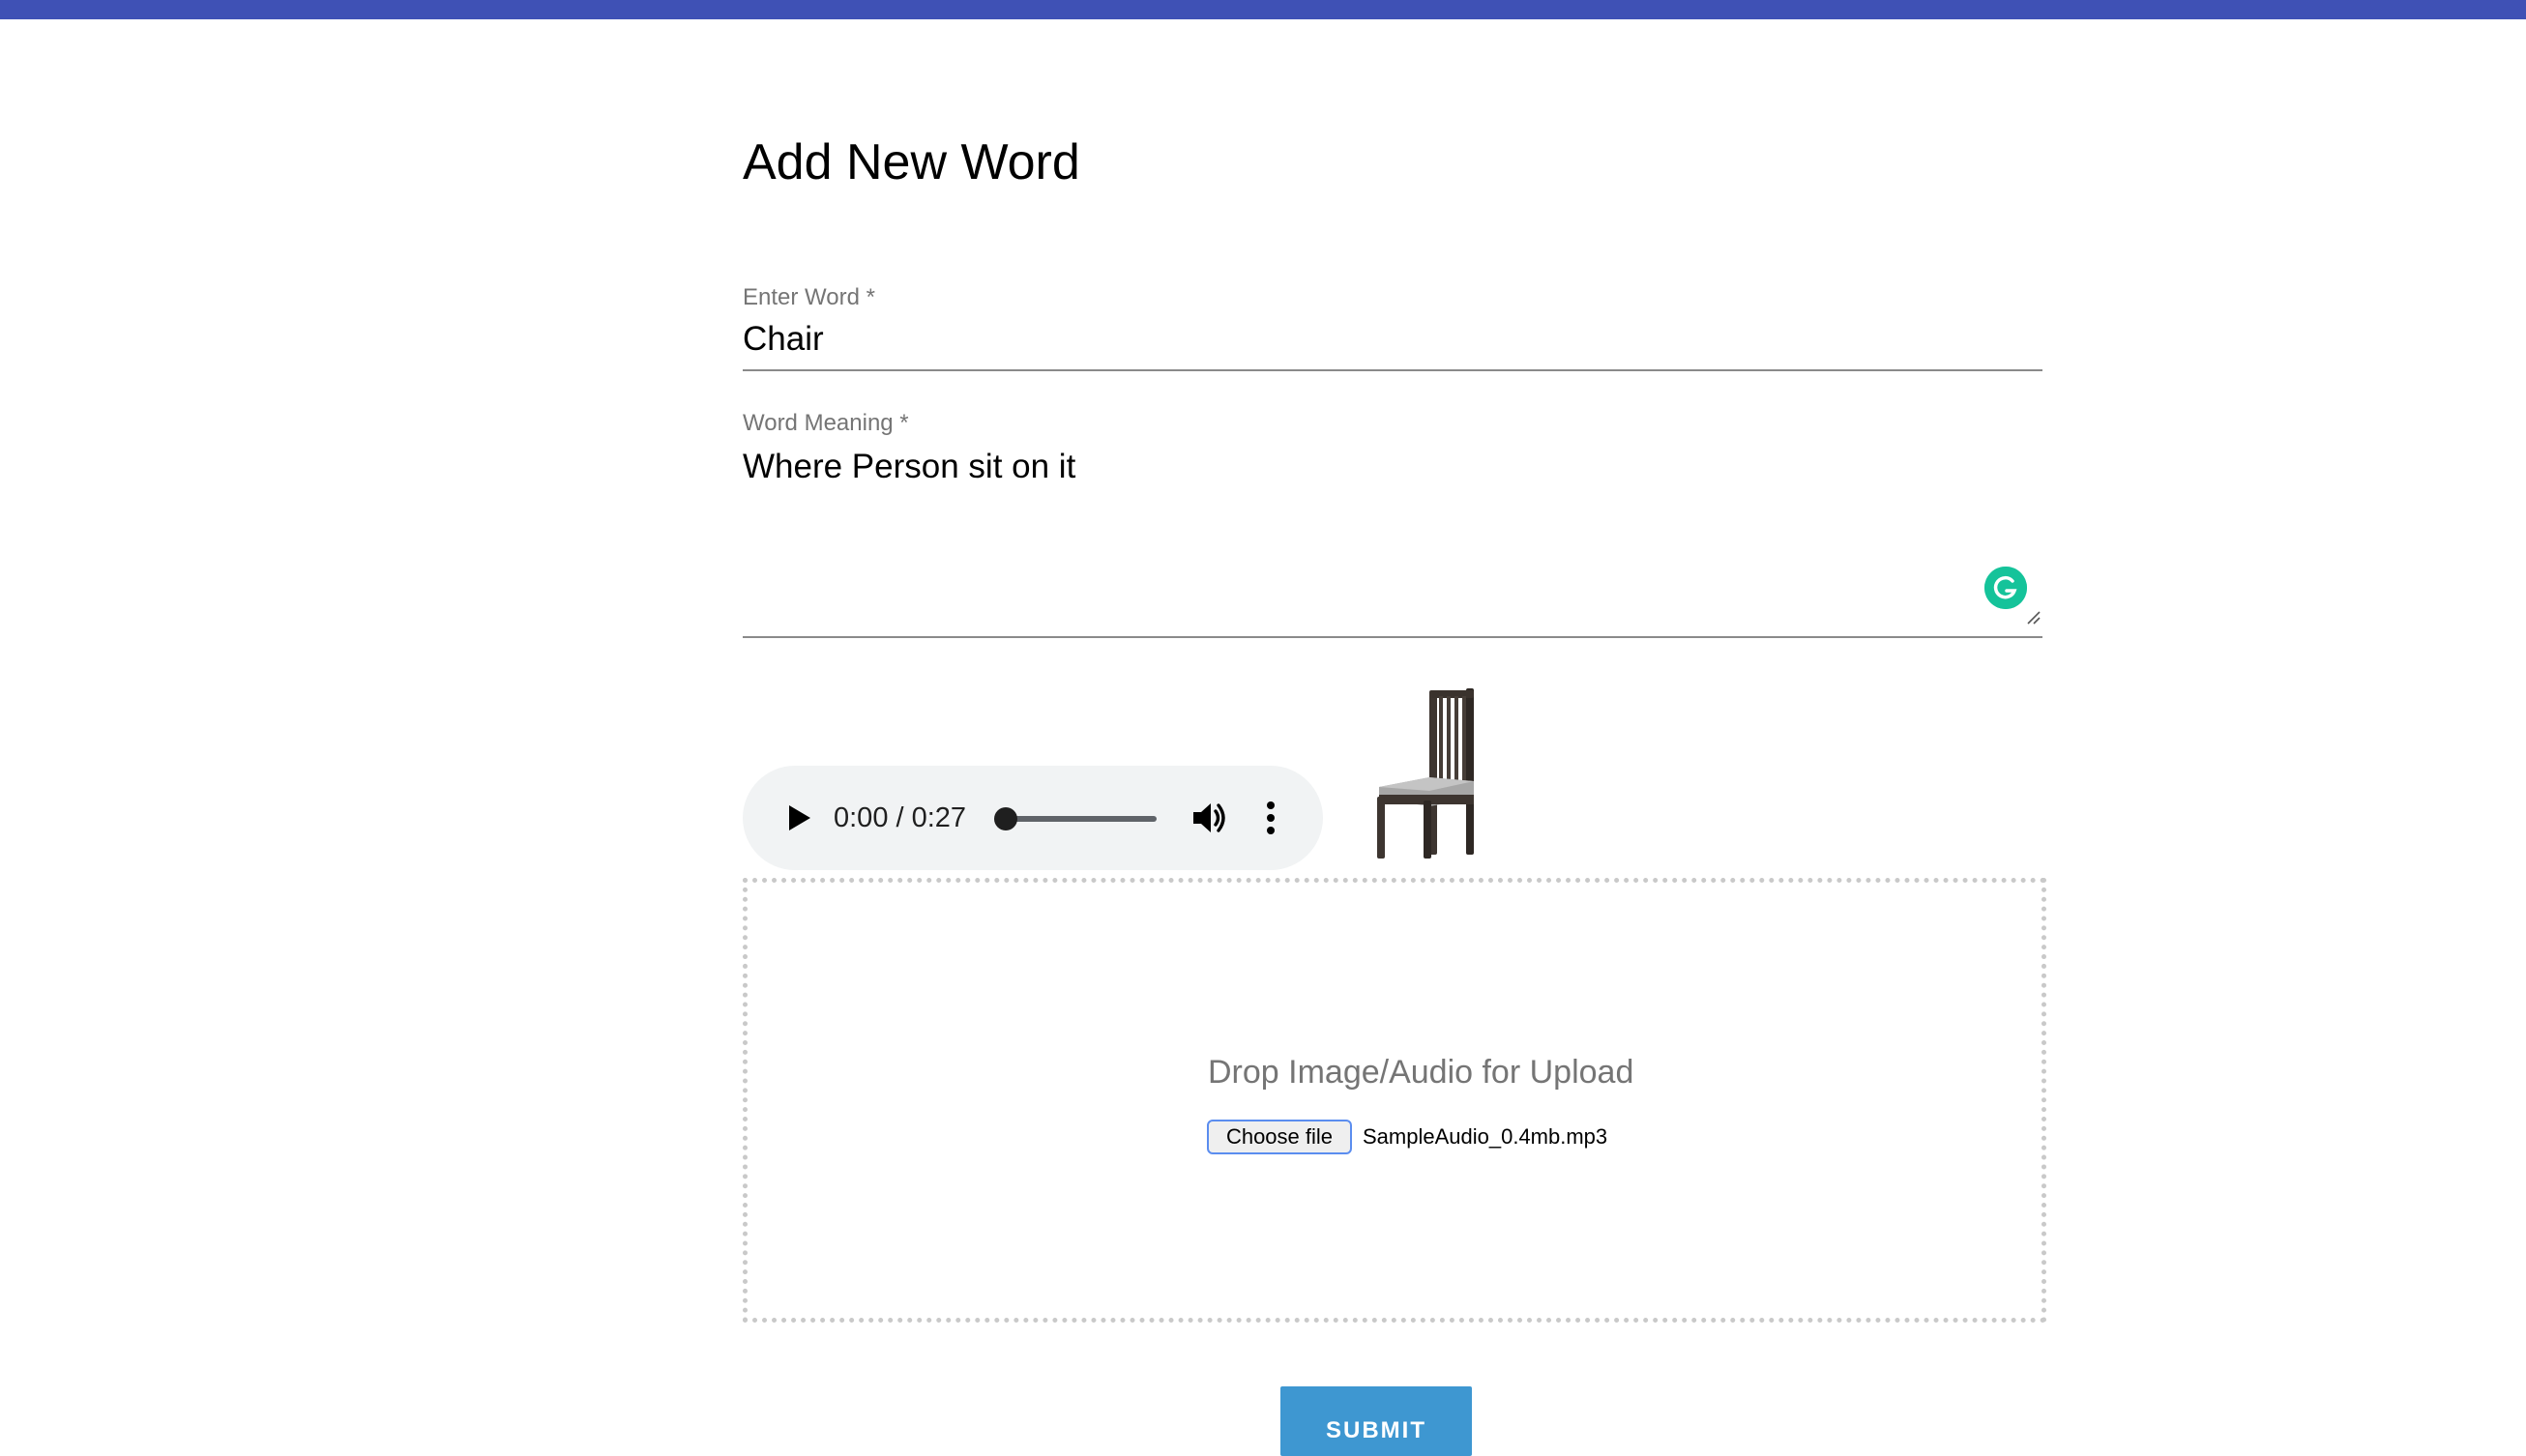 Image resolution: width=2526 pixels, height=1456 pixels. What do you see at coordinates (1075, 819) in the screenshot?
I see `audio-seek-slider` at bounding box center [1075, 819].